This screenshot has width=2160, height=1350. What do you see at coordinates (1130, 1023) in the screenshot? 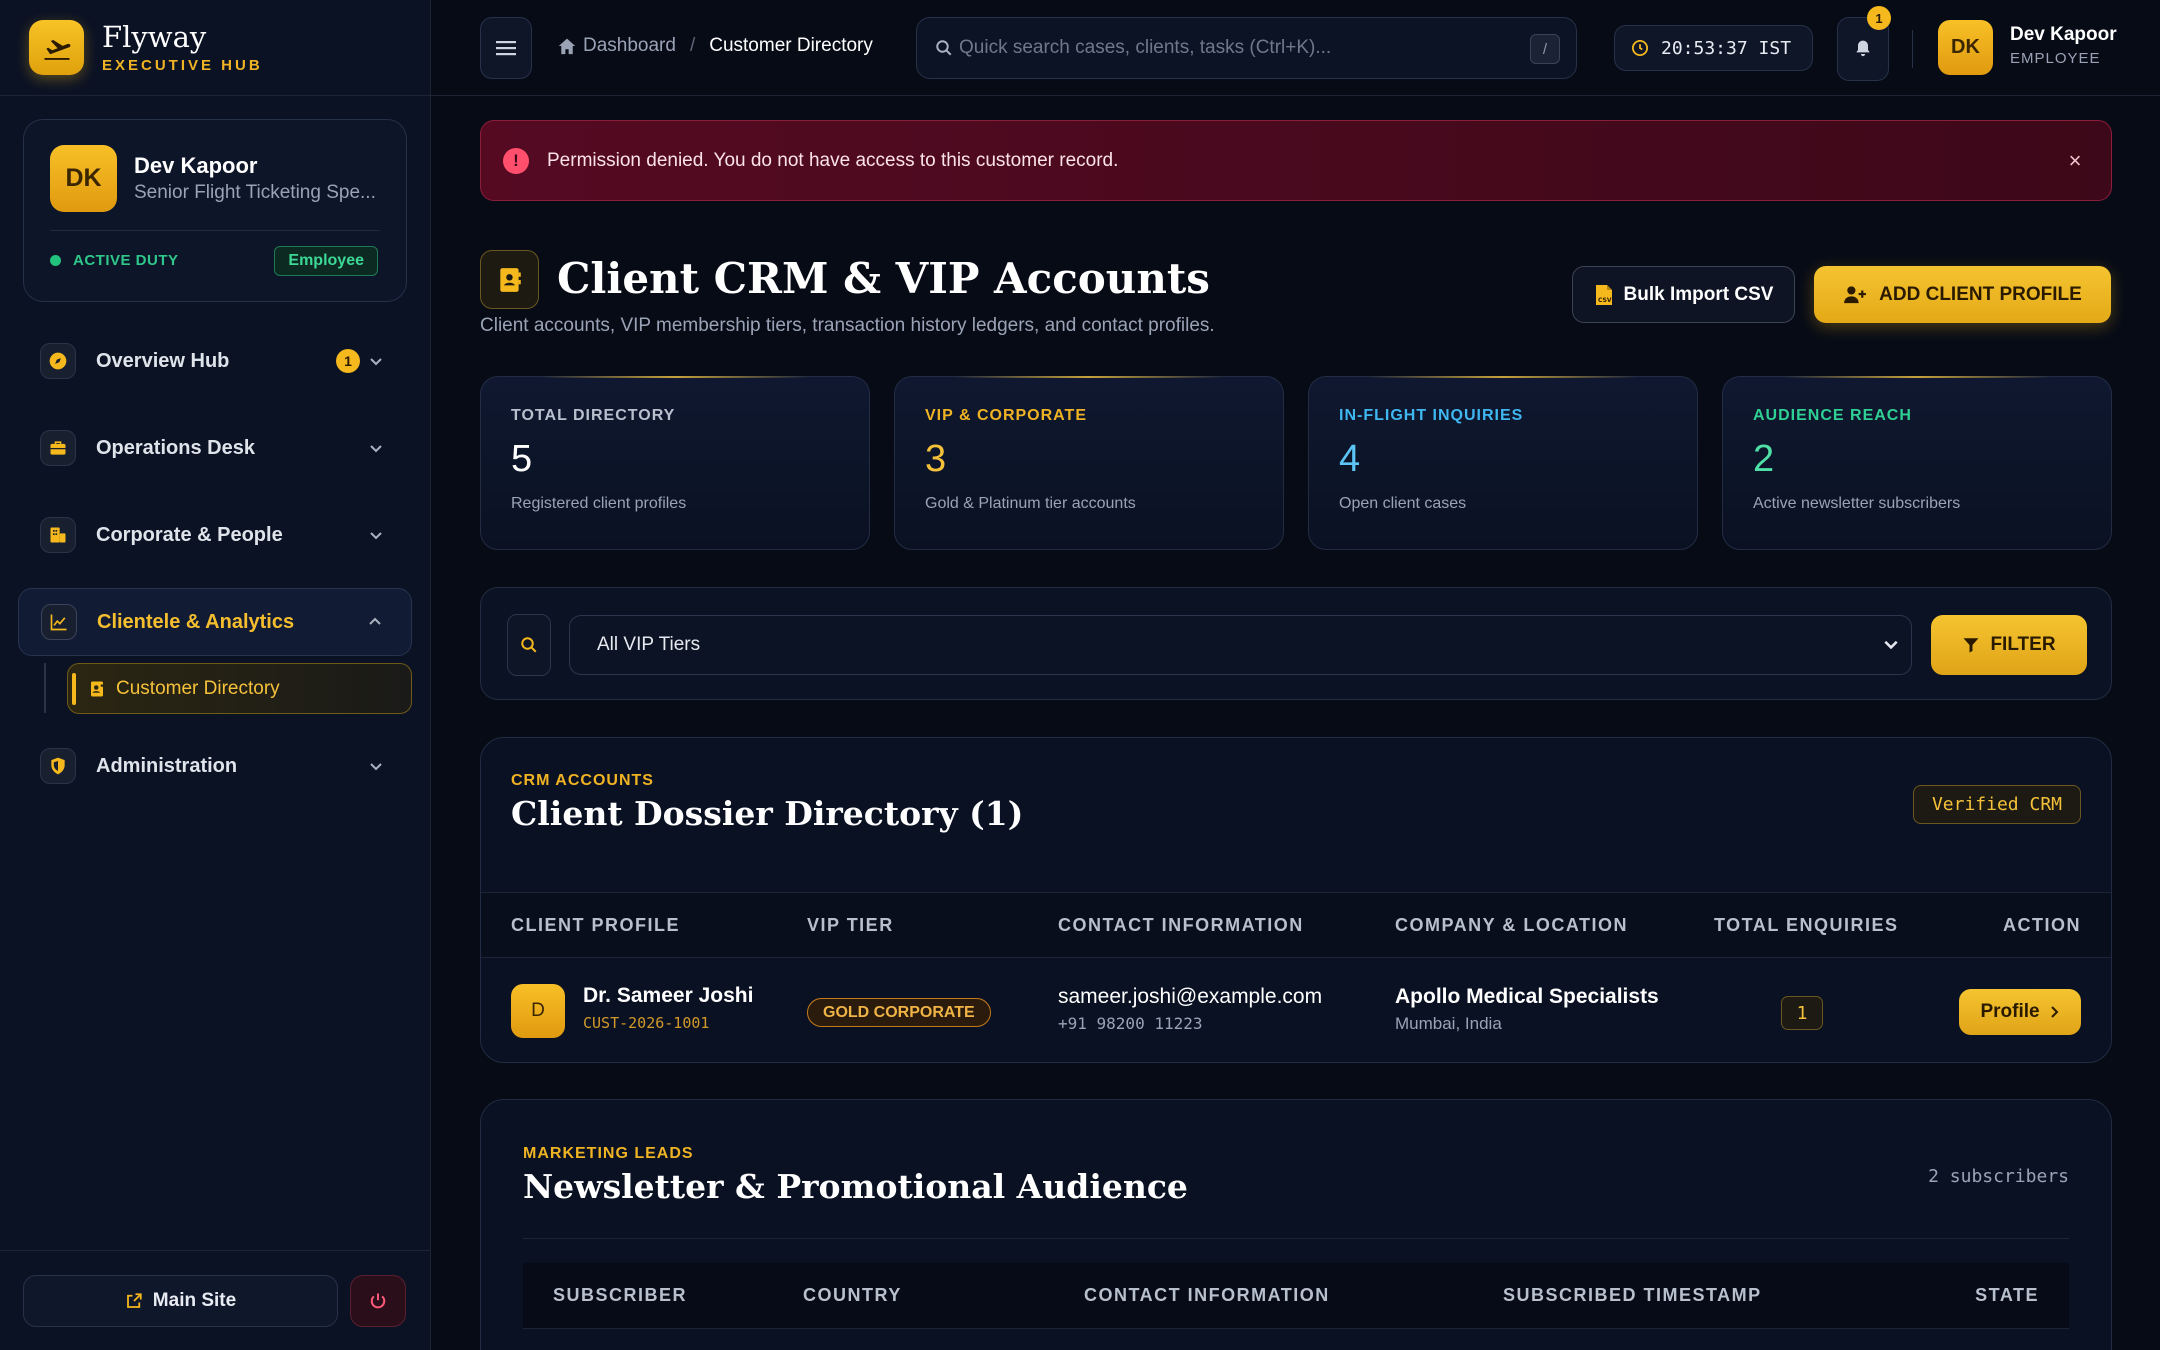
I see `client-phone: +91 98200 11223` at bounding box center [1130, 1023].